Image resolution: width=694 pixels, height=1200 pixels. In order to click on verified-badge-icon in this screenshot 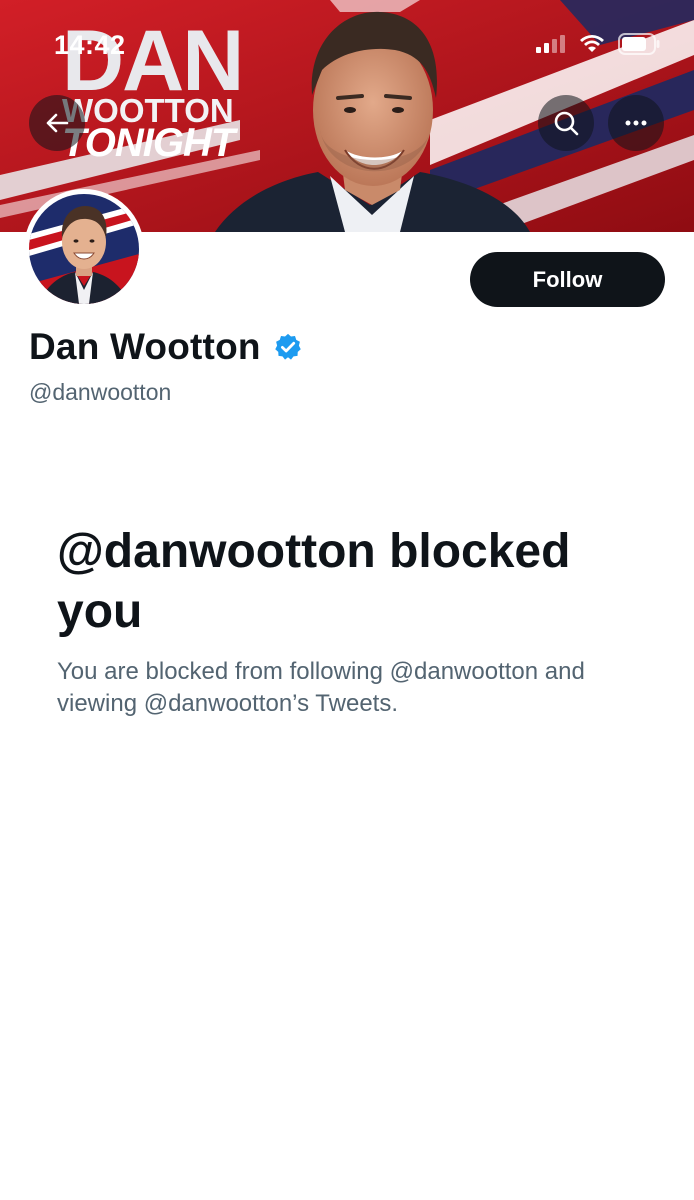, I will do `click(288, 347)`.